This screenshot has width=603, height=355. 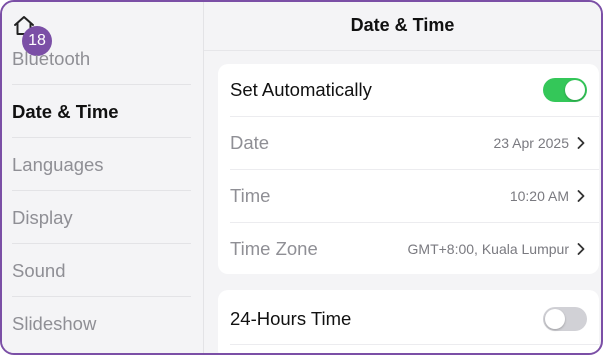 What do you see at coordinates (488, 249) in the screenshot?
I see `time-zone-value: GMT+8:00, Kuala Lumpur` at bounding box center [488, 249].